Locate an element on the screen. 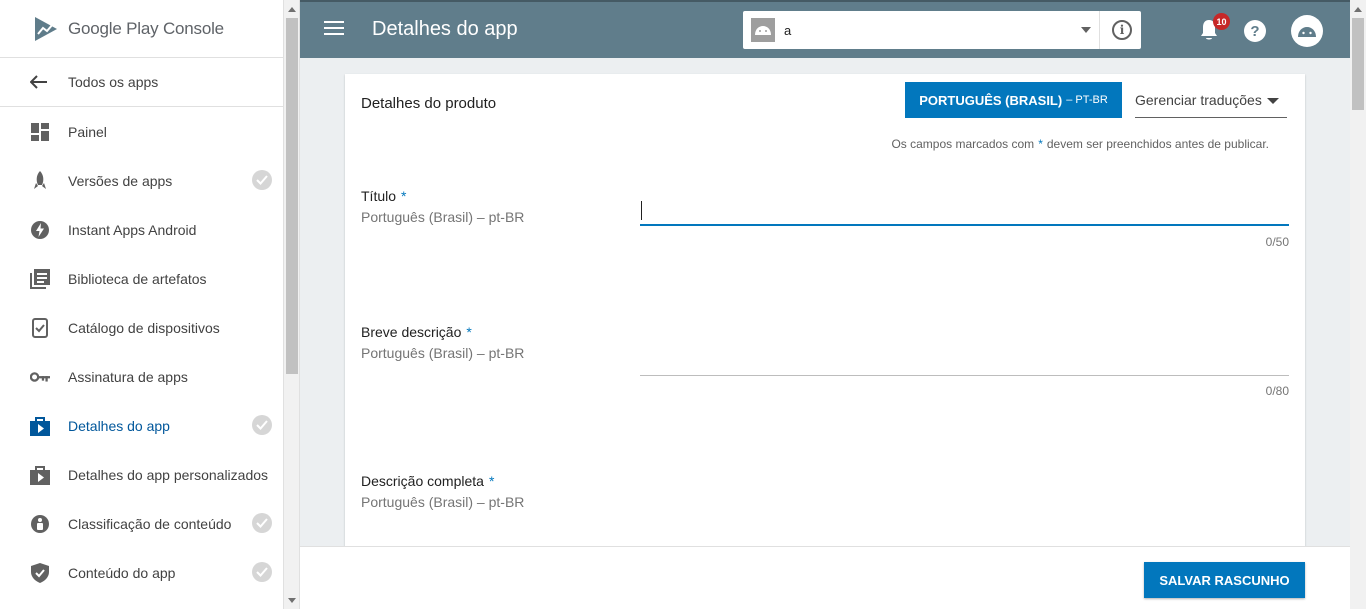  all-apps-link: Todos os apps is located at coordinates (141, 82).